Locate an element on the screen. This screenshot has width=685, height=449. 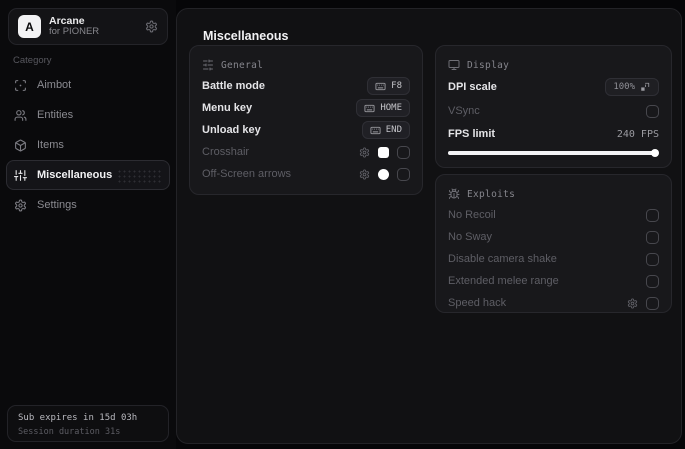
general-card-header: General is located at coordinates (306, 65).